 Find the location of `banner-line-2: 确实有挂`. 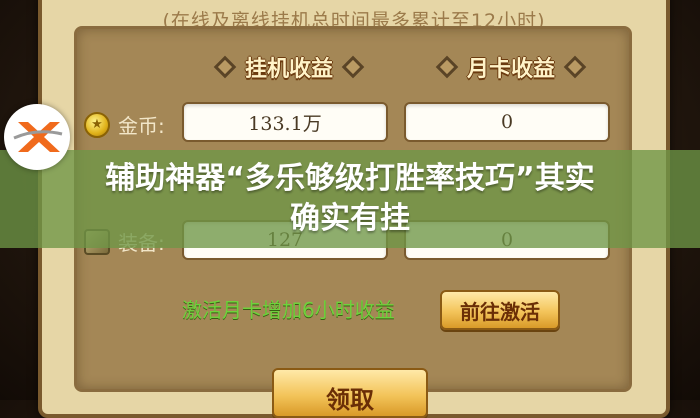

banner-line-2: 确实有挂 is located at coordinates (350, 218).